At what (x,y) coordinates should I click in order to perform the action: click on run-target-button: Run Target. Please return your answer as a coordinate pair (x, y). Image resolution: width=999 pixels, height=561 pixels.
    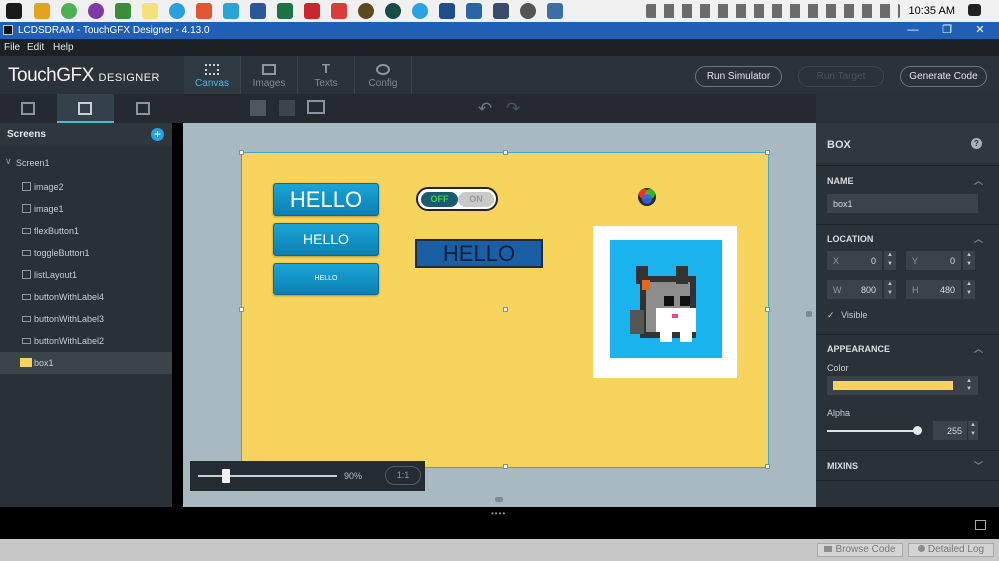
    Looking at the image, I should click on (841, 76).